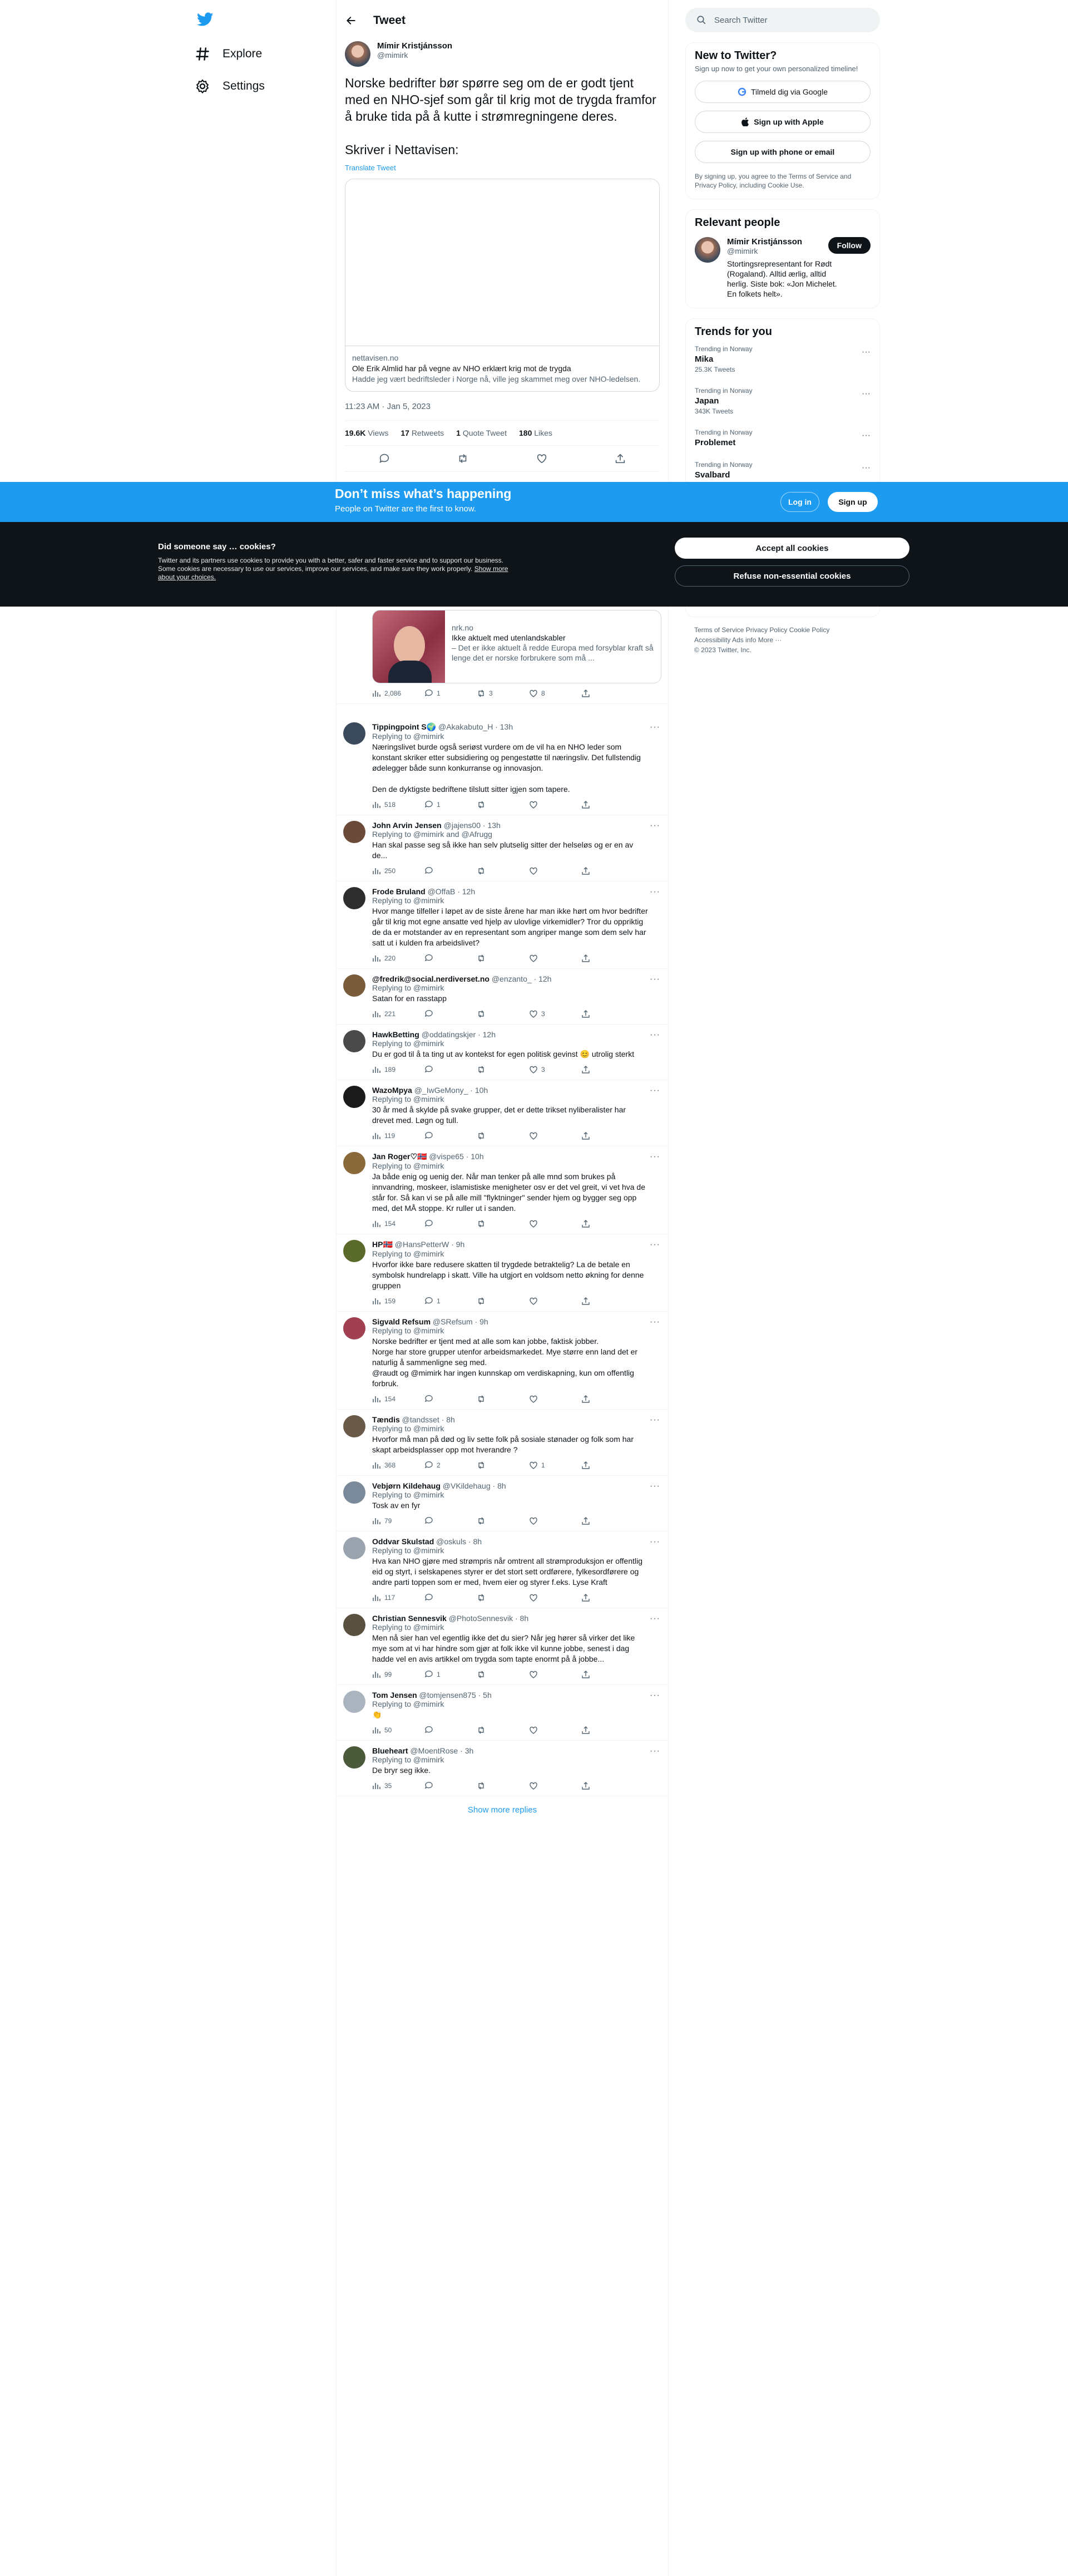  I want to click on reply-author-handle: @jajens00 · 13h, so click(473, 825).